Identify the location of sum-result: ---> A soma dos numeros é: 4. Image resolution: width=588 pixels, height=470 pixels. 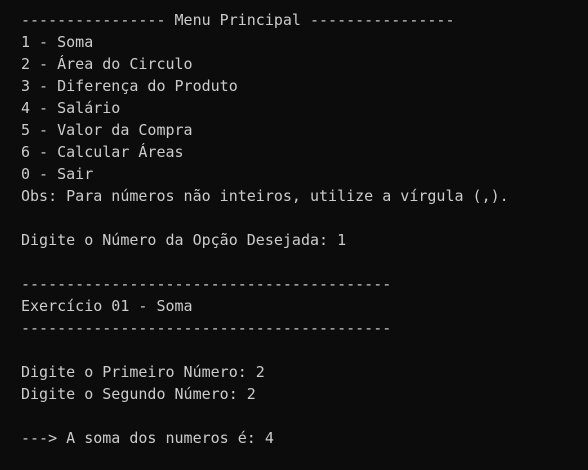
(147, 438).